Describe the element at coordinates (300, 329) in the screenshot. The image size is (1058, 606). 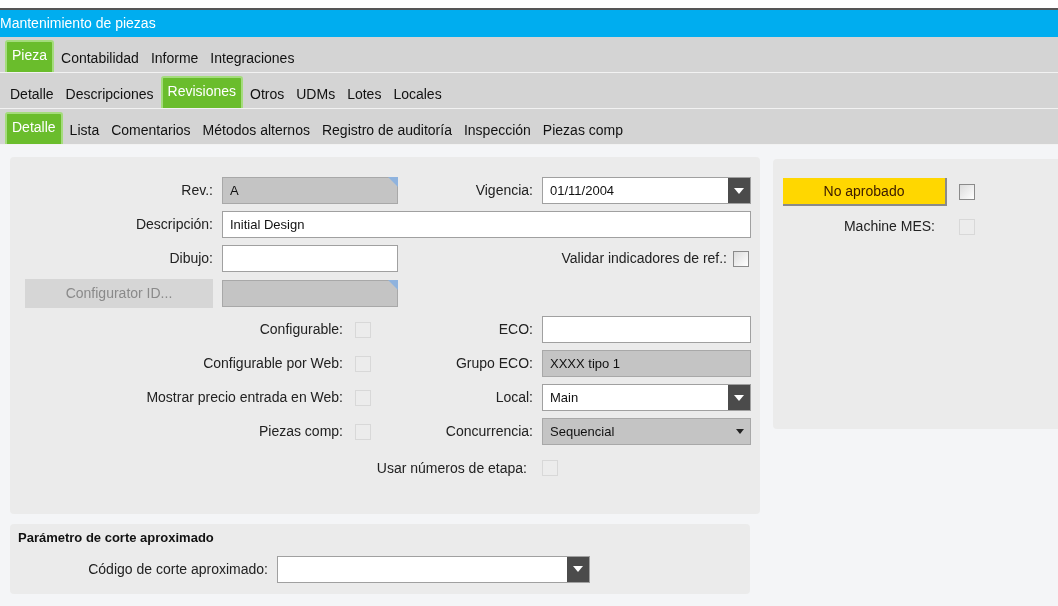
I see `field-label: Configurable:` at that location.